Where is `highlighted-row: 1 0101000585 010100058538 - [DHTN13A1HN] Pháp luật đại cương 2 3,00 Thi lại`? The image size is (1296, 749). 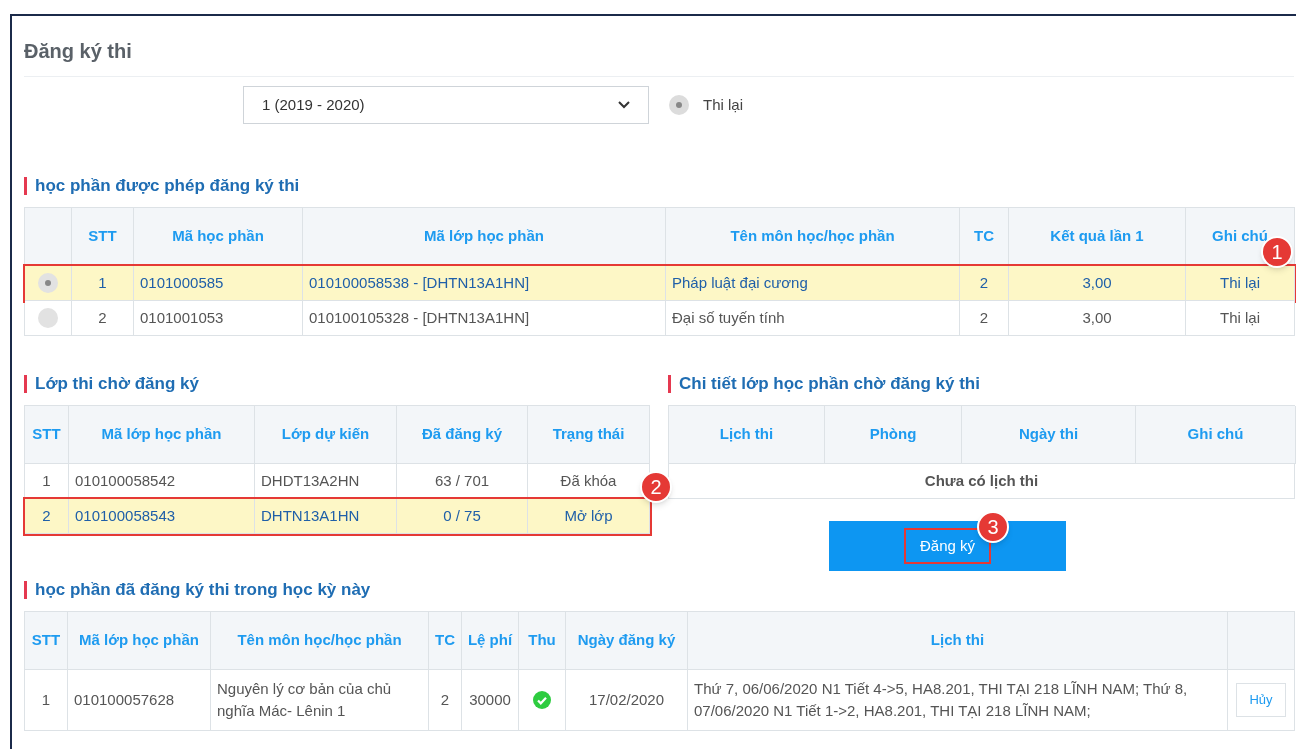 highlighted-row: 1 0101000585 010100058538 - [DHTN13A1HN] Pháp luật đại cương 2 3,00 Thi lại is located at coordinates (660, 283).